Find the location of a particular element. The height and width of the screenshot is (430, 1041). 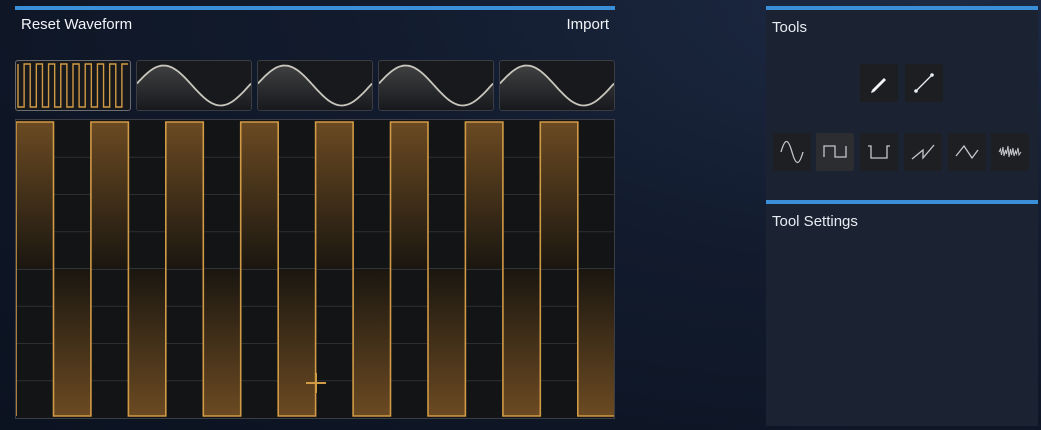

import-button: Import is located at coordinates (587, 24).